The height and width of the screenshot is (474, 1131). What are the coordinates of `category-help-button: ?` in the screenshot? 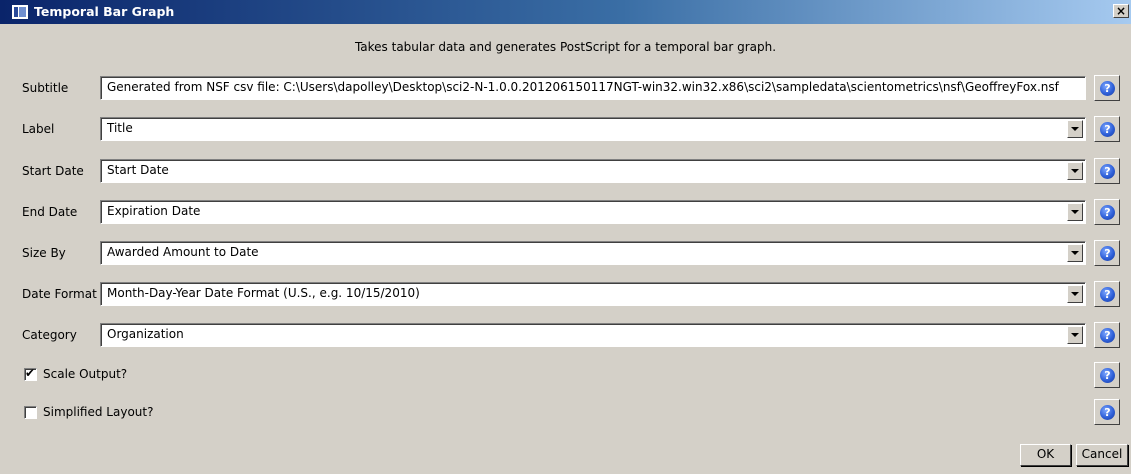 It's located at (1107, 335).